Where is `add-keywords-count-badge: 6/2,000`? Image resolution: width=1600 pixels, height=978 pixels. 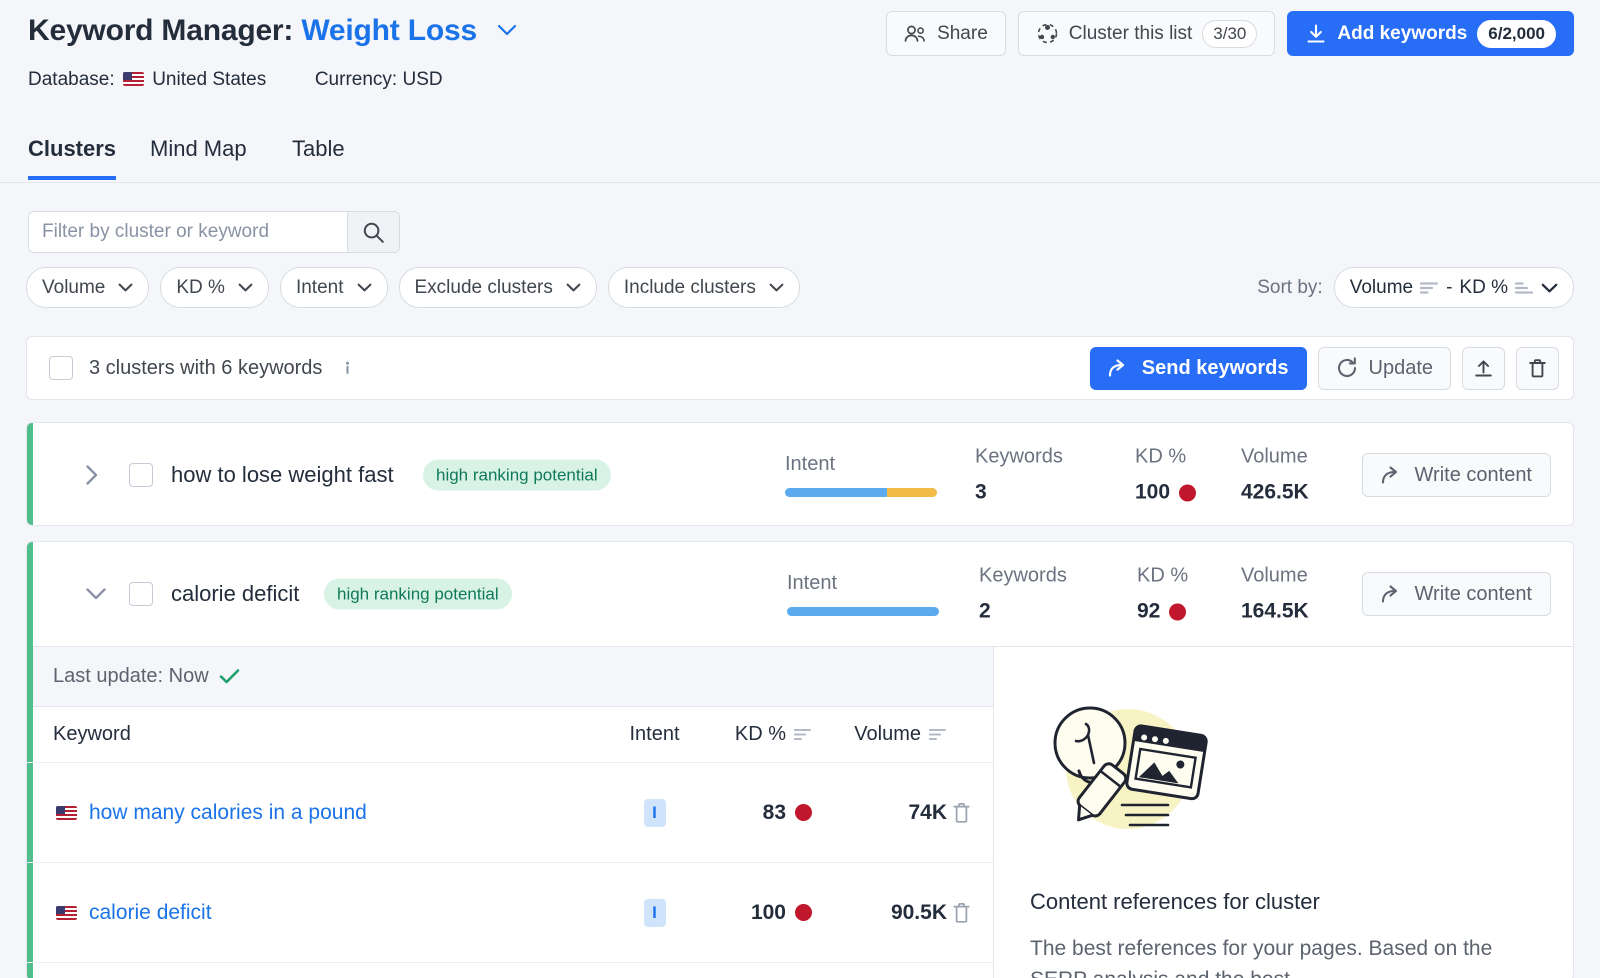
add-keywords-count-badge: 6/2,000 is located at coordinates (1516, 33).